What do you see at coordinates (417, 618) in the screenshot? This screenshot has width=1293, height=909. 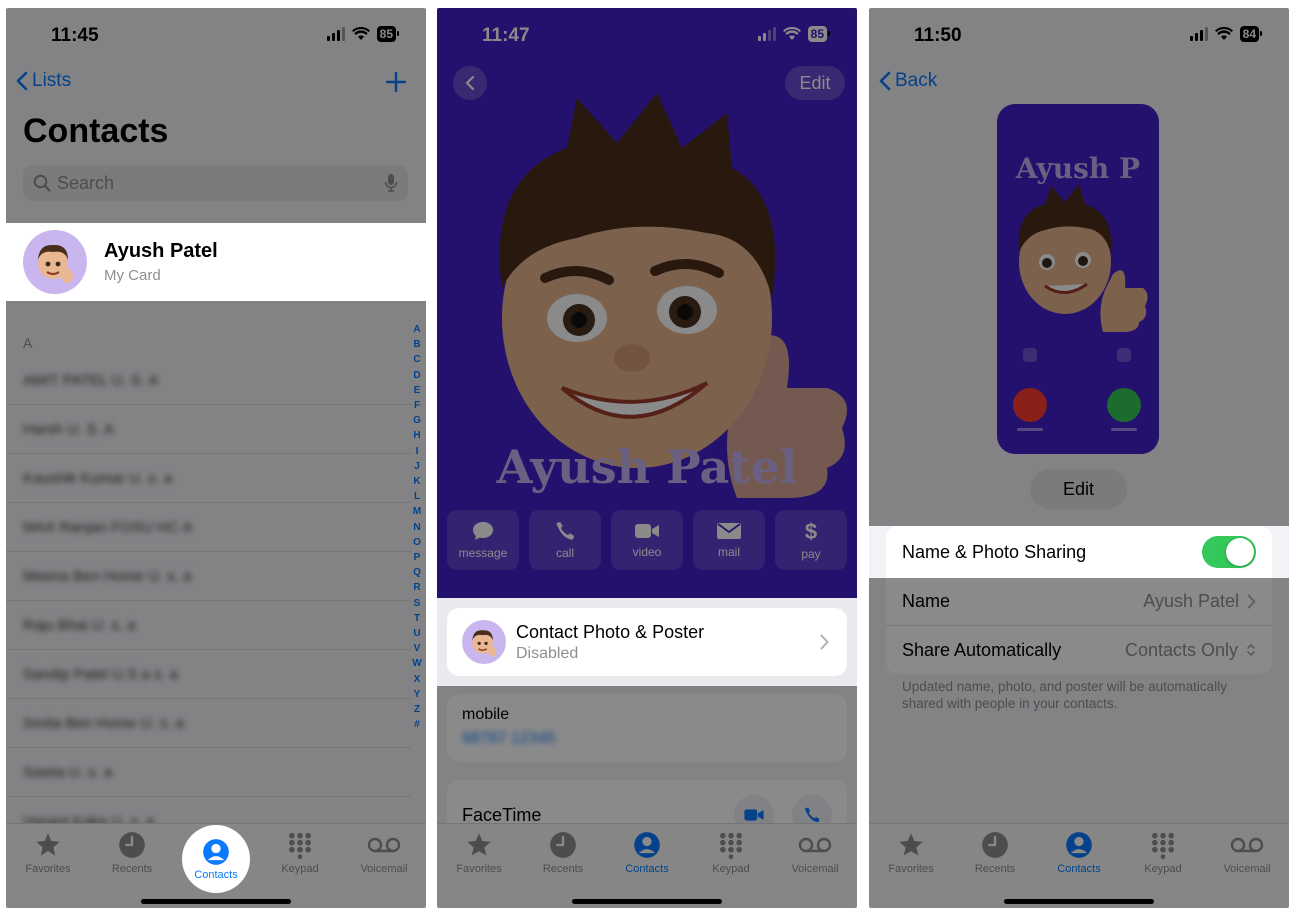 I see `index-letter: T` at bounding box center [417, 618].